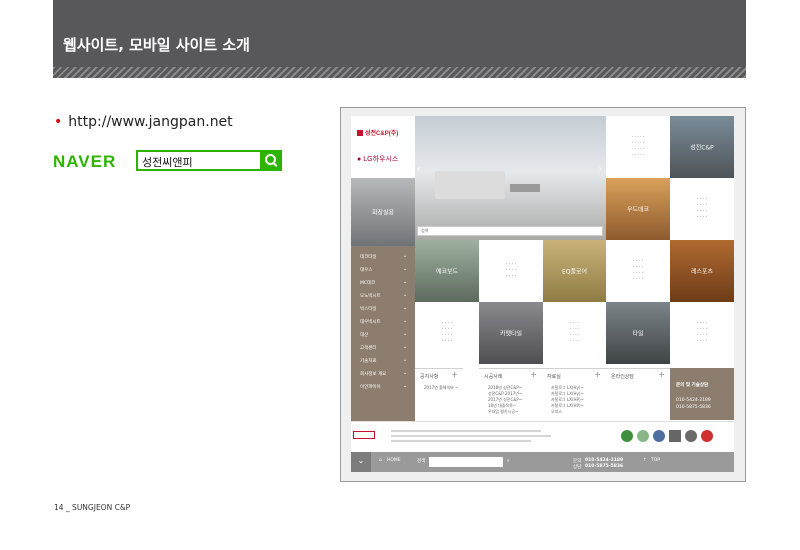 Image resolution: width=800 pixels, height=550 pixels. I want to click on chevron-left-icon: ‹, so click(418, 168).